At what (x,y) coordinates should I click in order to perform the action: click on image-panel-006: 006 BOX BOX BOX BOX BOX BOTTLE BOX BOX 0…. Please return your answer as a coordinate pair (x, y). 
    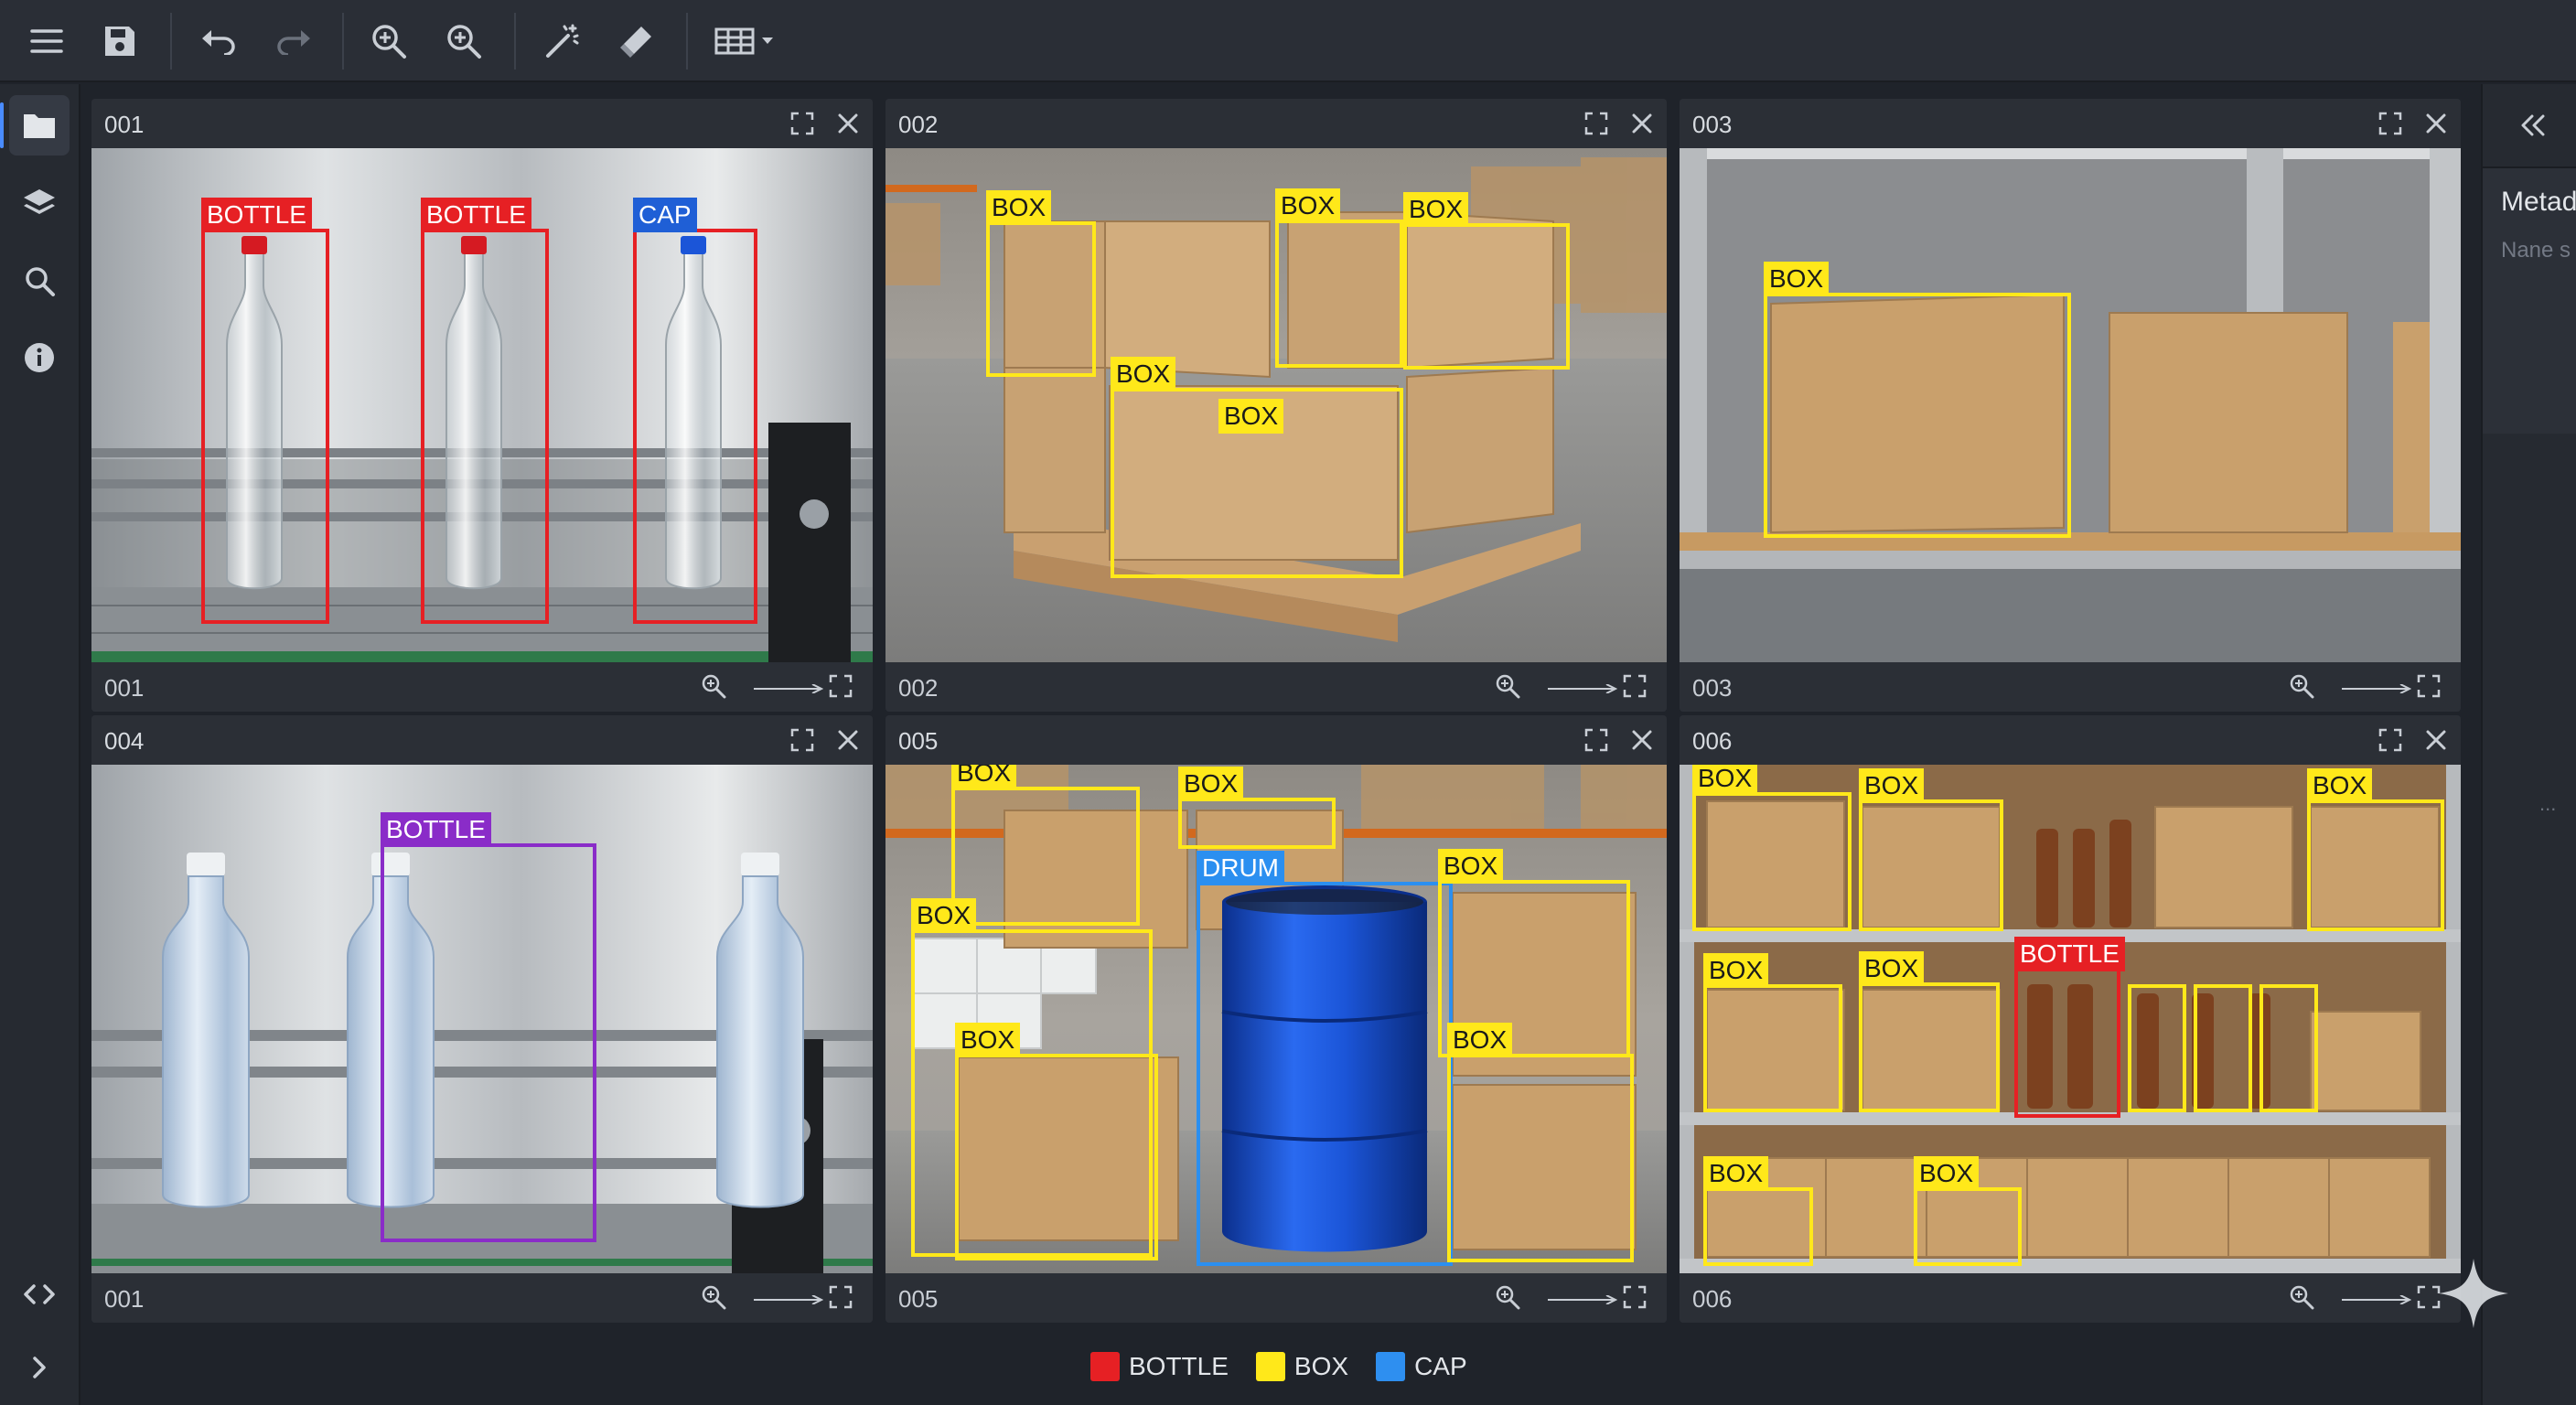
    Looking at the image, I should click on (2071, 1019).